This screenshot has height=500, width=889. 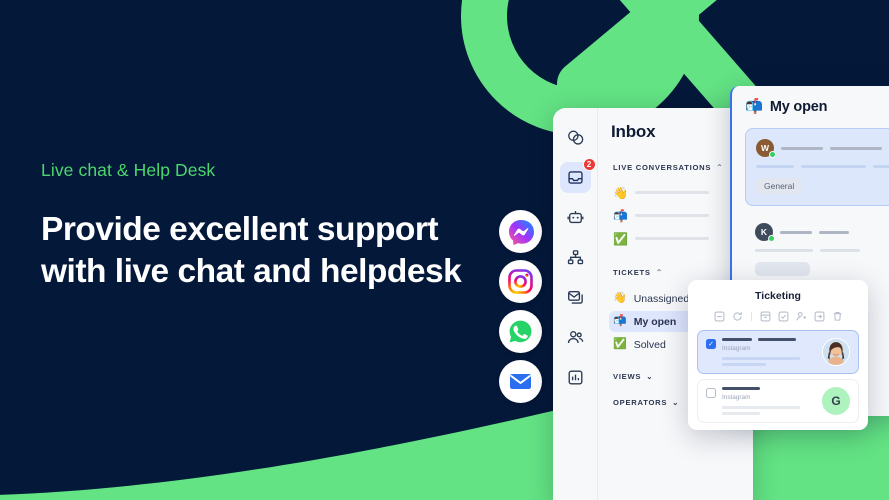 What do you see at coordinates (649, 344) in the screenshot?
I see `sidebar-item-label: Solved` at bounding box center [649, 344].